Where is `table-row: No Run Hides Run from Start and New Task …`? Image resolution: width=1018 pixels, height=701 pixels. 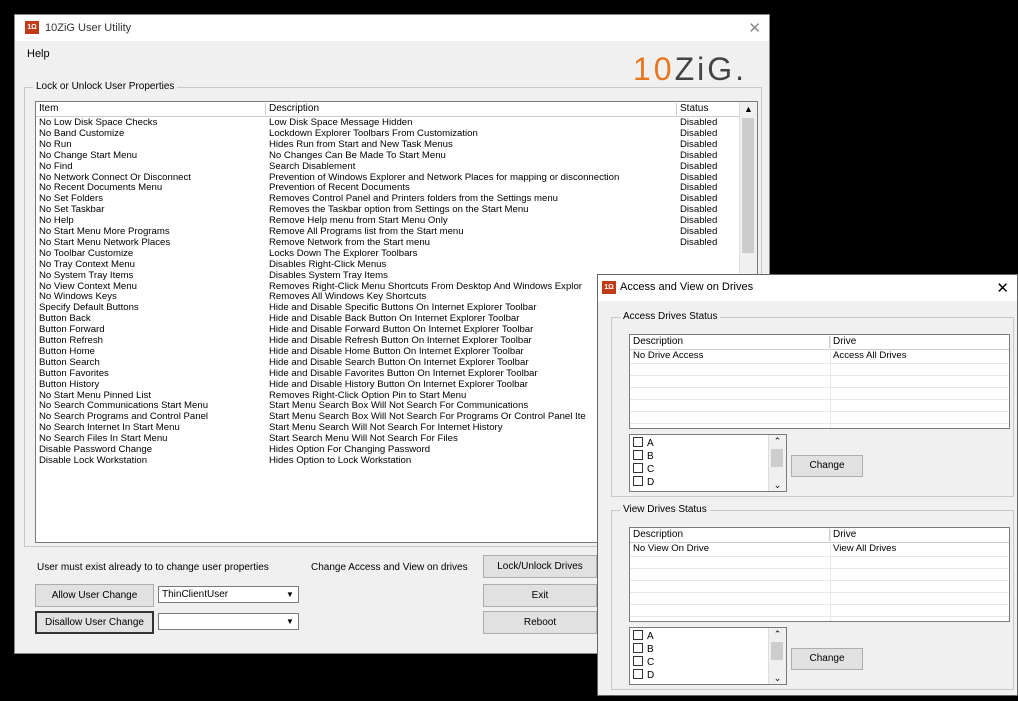
table-row: No Run Hides Run from Start and New Task … is located at coordinates (388, 145).